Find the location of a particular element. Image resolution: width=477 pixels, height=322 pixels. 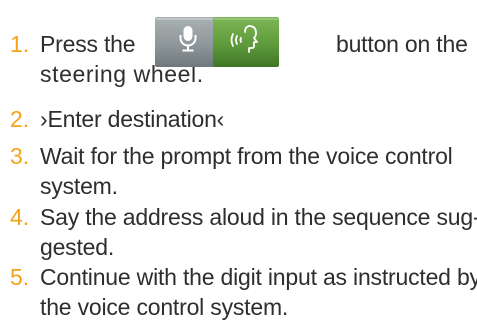

step-number: 4. is located at coordinates (20, 217).